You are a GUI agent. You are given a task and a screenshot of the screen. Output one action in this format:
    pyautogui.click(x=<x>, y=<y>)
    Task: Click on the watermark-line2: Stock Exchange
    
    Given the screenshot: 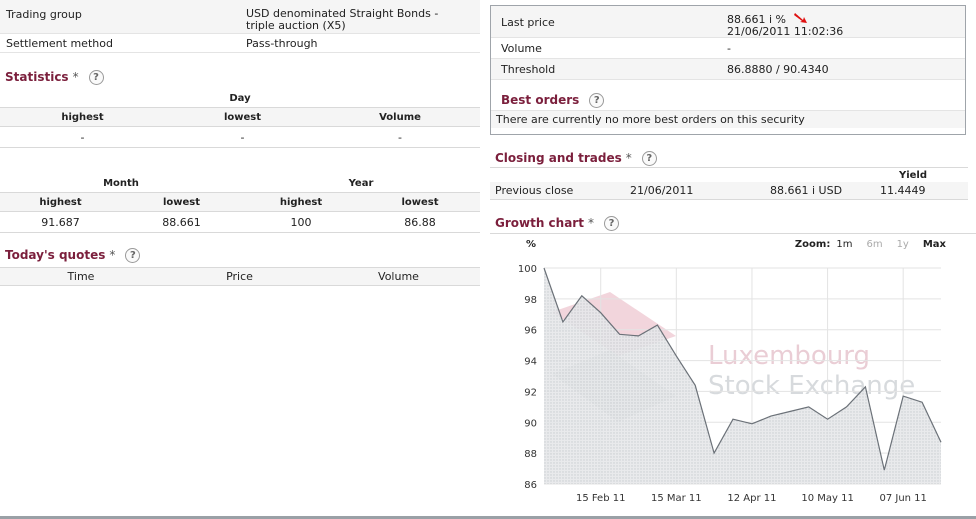 What is the action you would take?
    pyautogui.click(x=811, y=386)
    